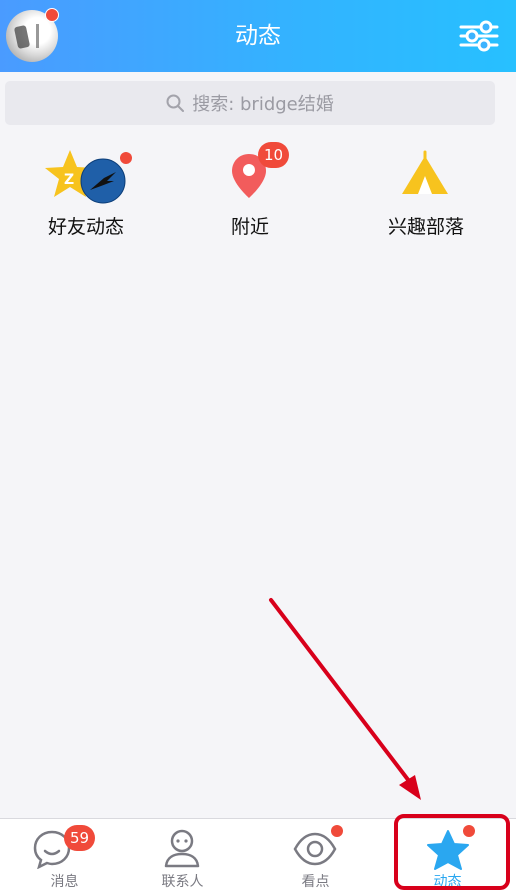 The image size is (516, 895). I want to click on sliders-icon, so click(479, 36).